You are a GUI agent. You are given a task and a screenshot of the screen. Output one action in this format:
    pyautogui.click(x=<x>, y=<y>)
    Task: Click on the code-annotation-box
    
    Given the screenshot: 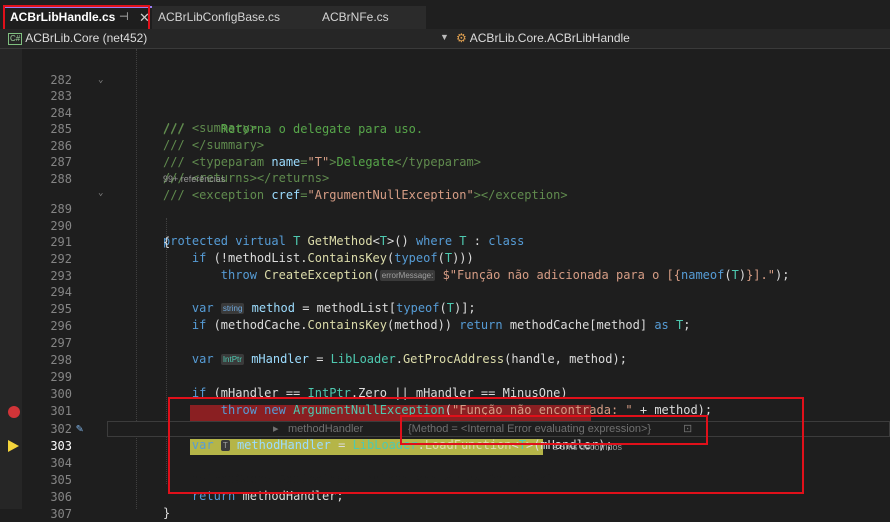 What is the action you would take?
    pyautogui.click(x=486, y=445)
    